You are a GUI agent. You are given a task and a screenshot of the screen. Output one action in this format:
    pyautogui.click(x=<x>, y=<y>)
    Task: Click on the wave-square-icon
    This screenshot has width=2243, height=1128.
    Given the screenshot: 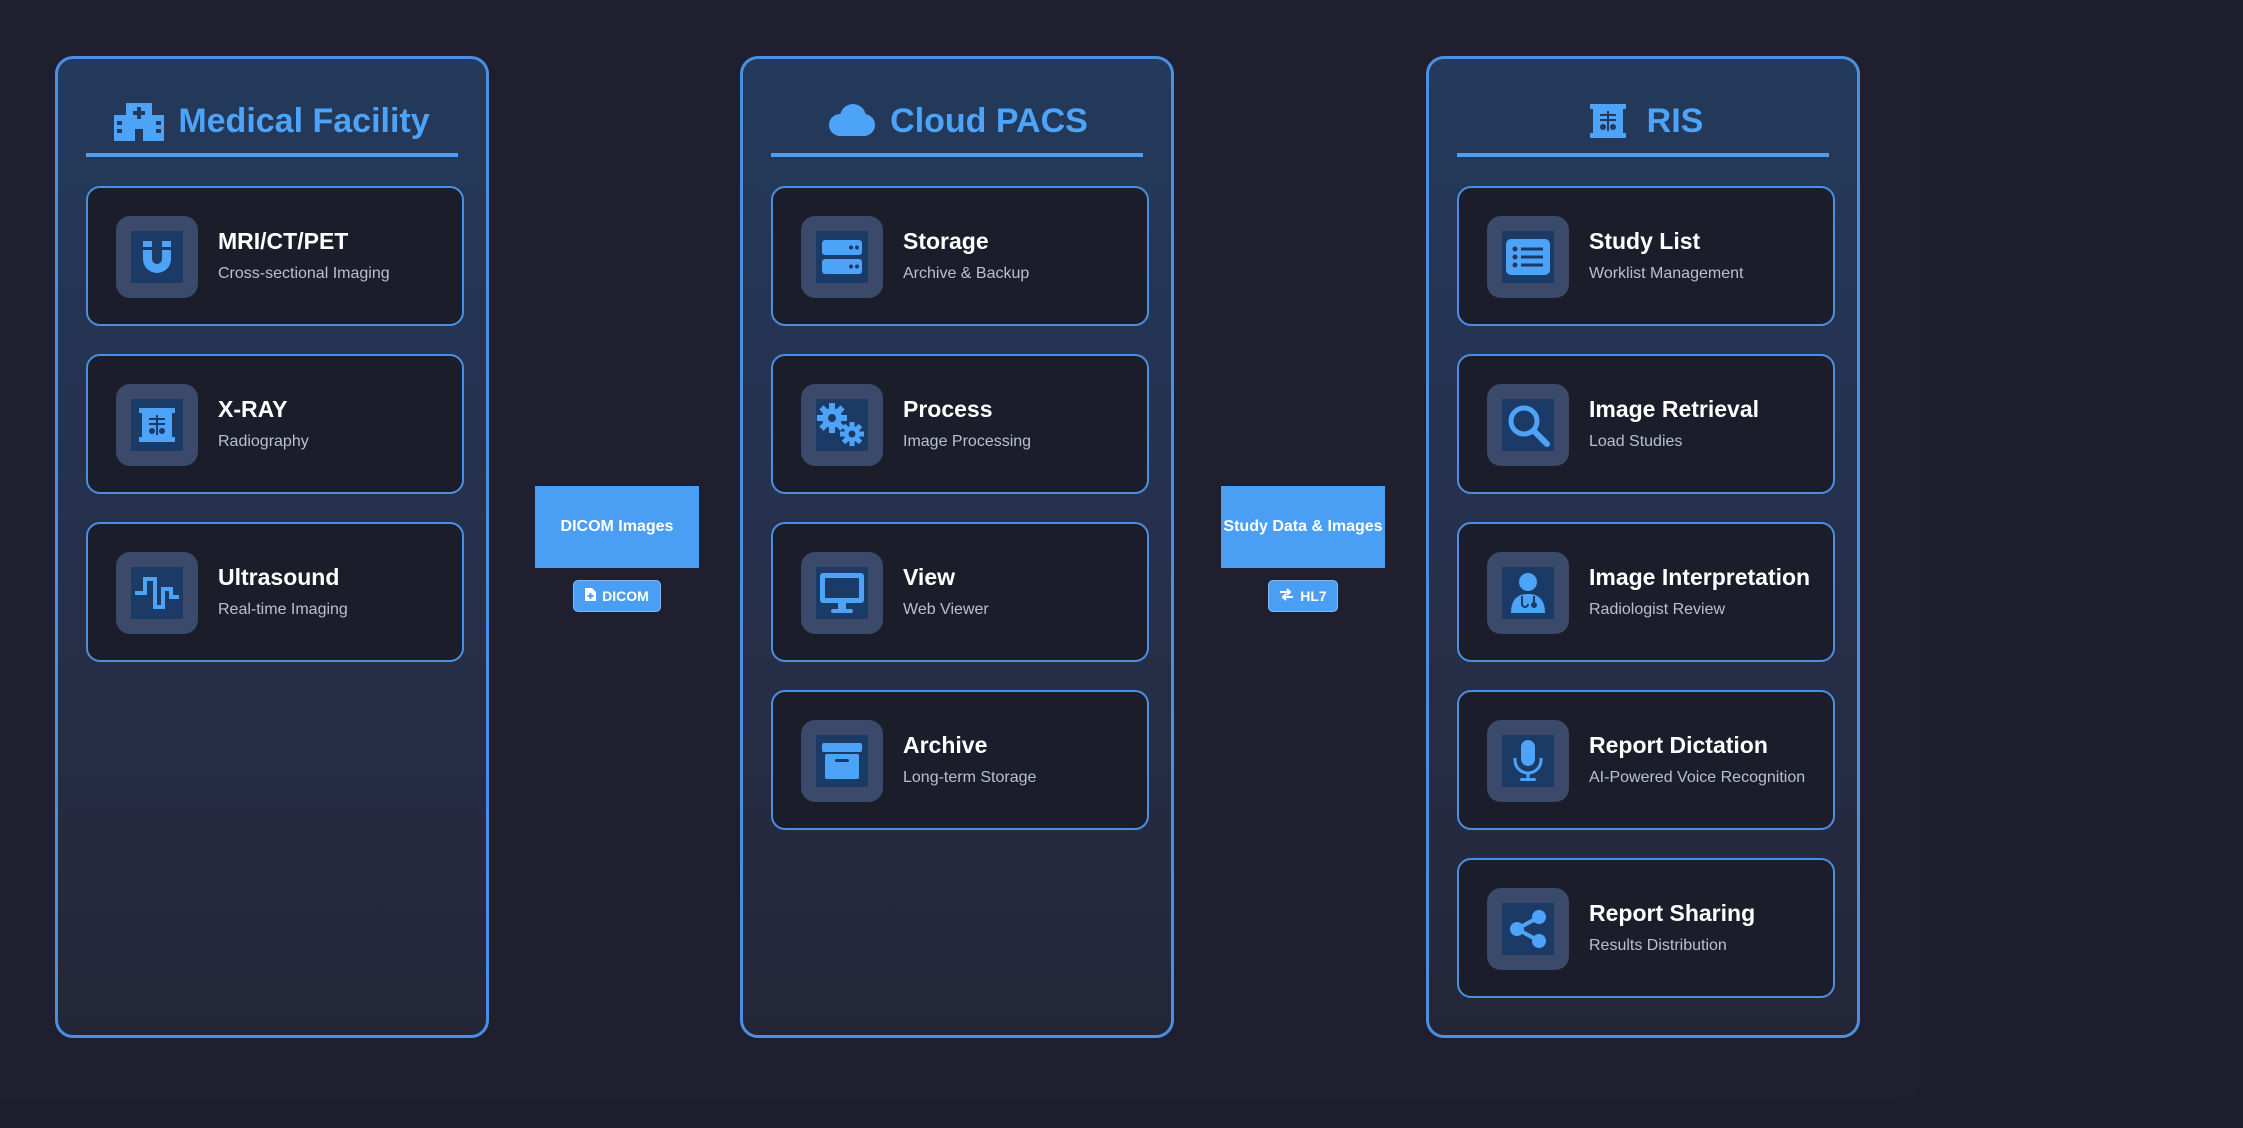 What is the action you would take?
    pyautogui.click(x=157, y=593)
    